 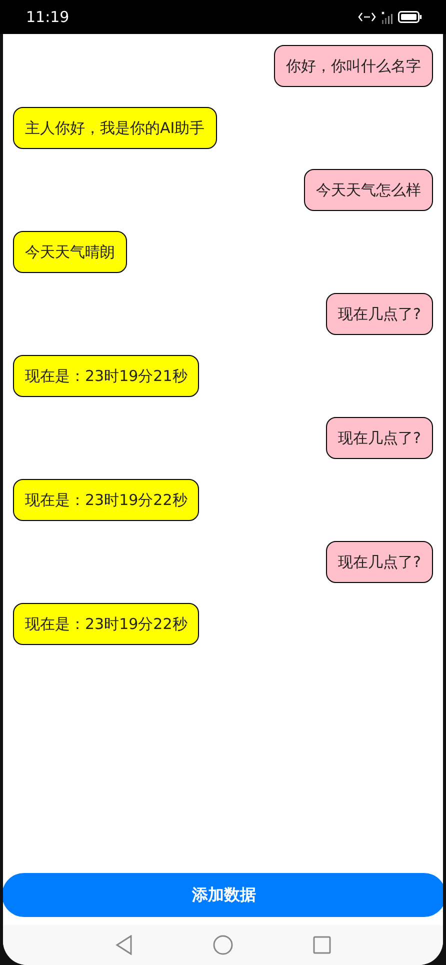 I want to click on status-time: 11:19, so click(x=48, y=17).